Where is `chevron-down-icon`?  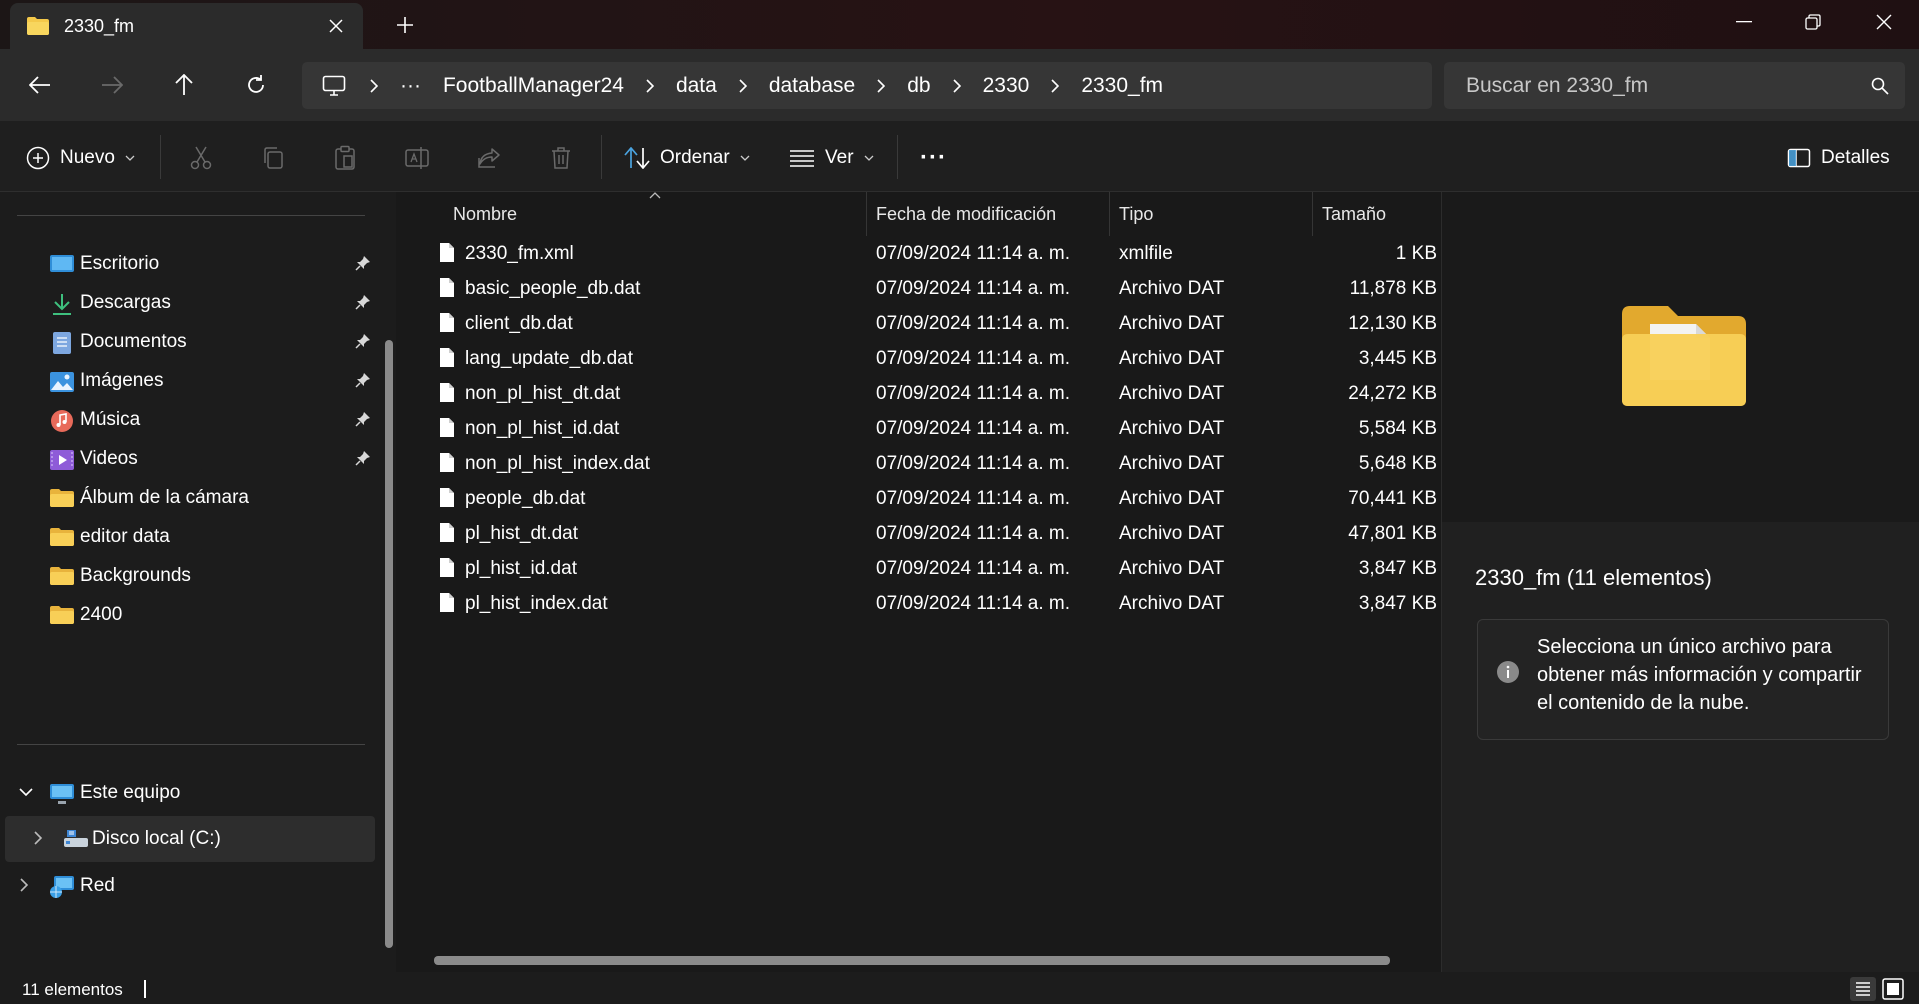 chevron-down-icon is located at coordinates (26, 792).